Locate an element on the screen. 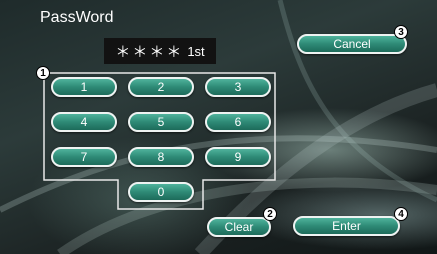  key-4: 4 is located at coordinates (84, 122).